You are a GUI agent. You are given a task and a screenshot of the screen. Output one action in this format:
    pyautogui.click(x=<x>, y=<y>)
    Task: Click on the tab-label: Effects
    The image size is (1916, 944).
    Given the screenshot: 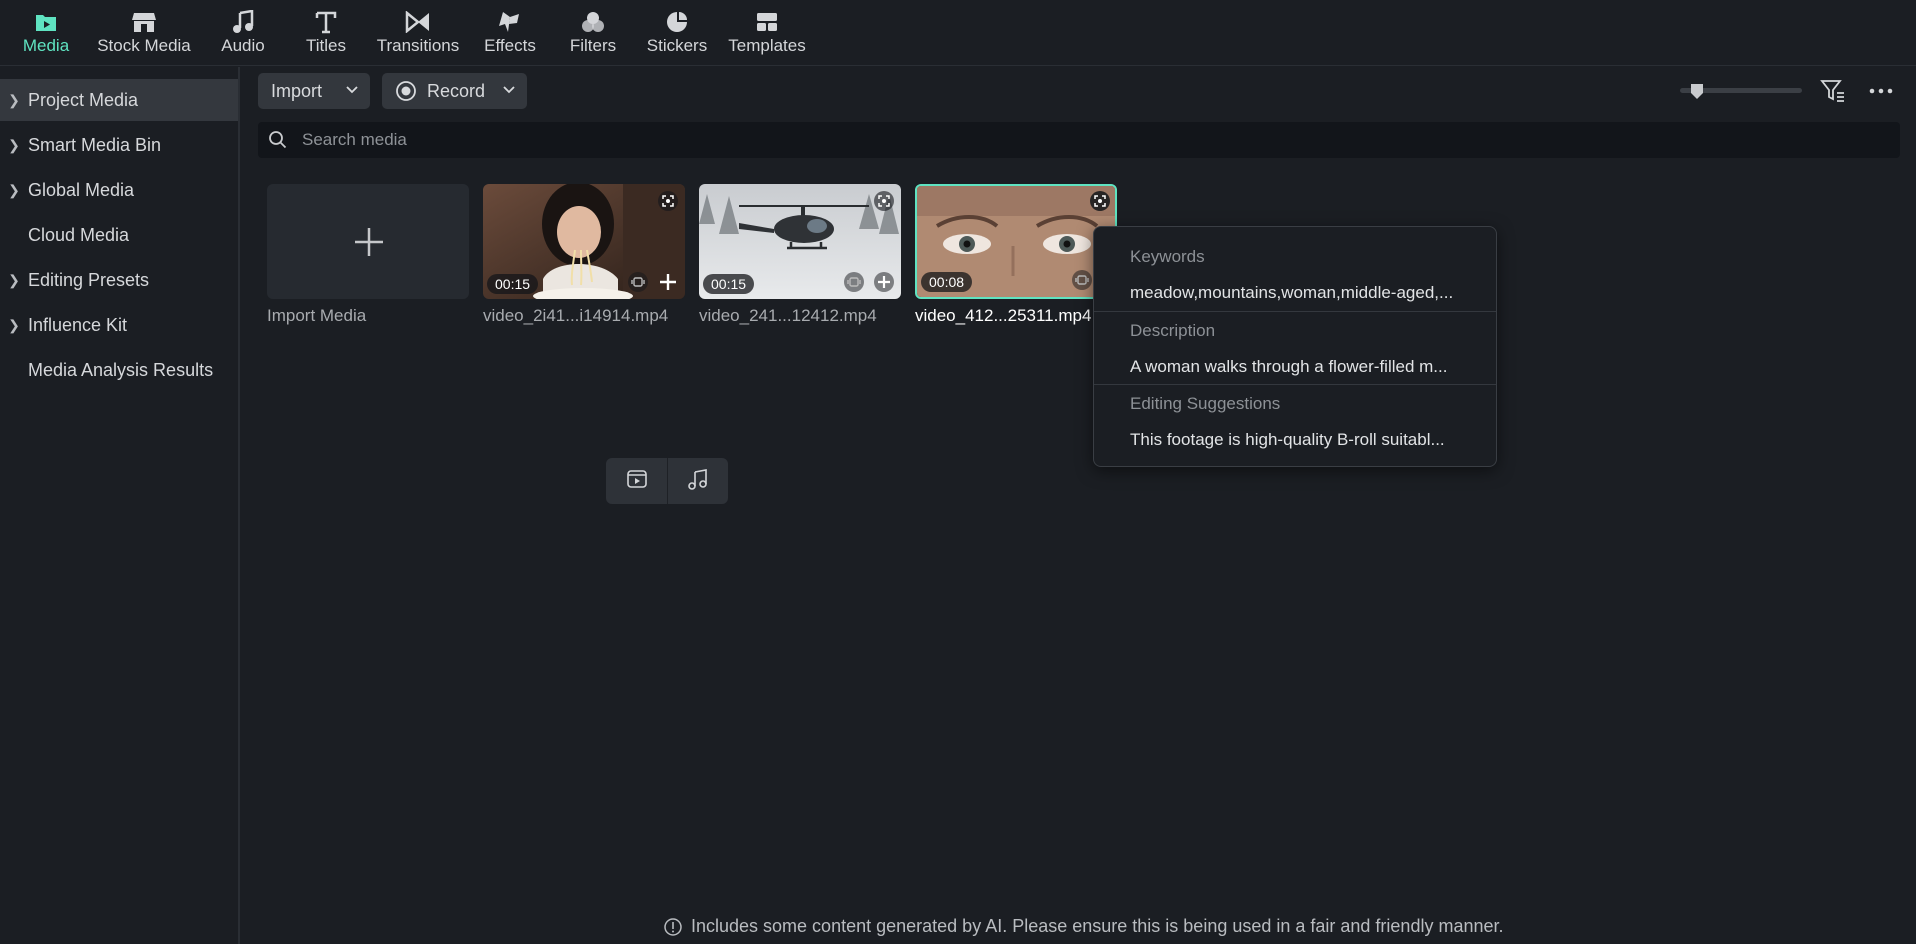 What is the action you would take?
    pyautogui.click(x=510, y=45)
    